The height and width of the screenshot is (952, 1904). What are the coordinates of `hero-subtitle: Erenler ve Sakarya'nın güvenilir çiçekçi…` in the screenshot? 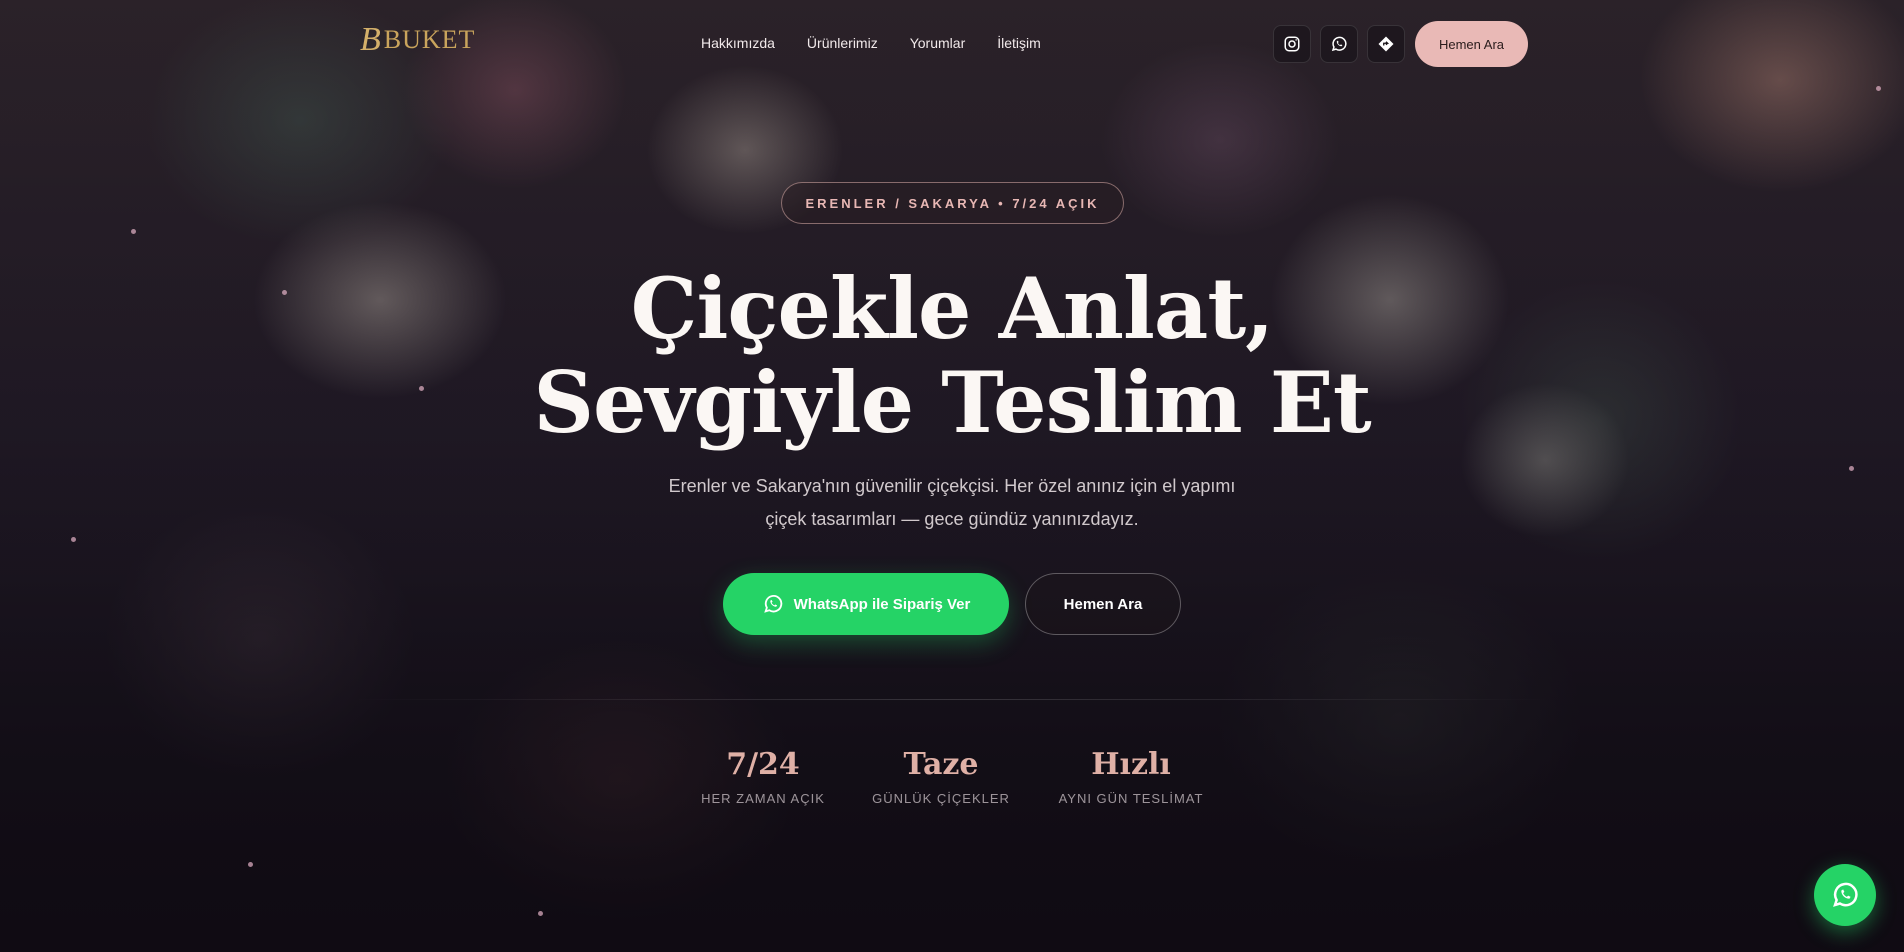 It's located at (952, 502).